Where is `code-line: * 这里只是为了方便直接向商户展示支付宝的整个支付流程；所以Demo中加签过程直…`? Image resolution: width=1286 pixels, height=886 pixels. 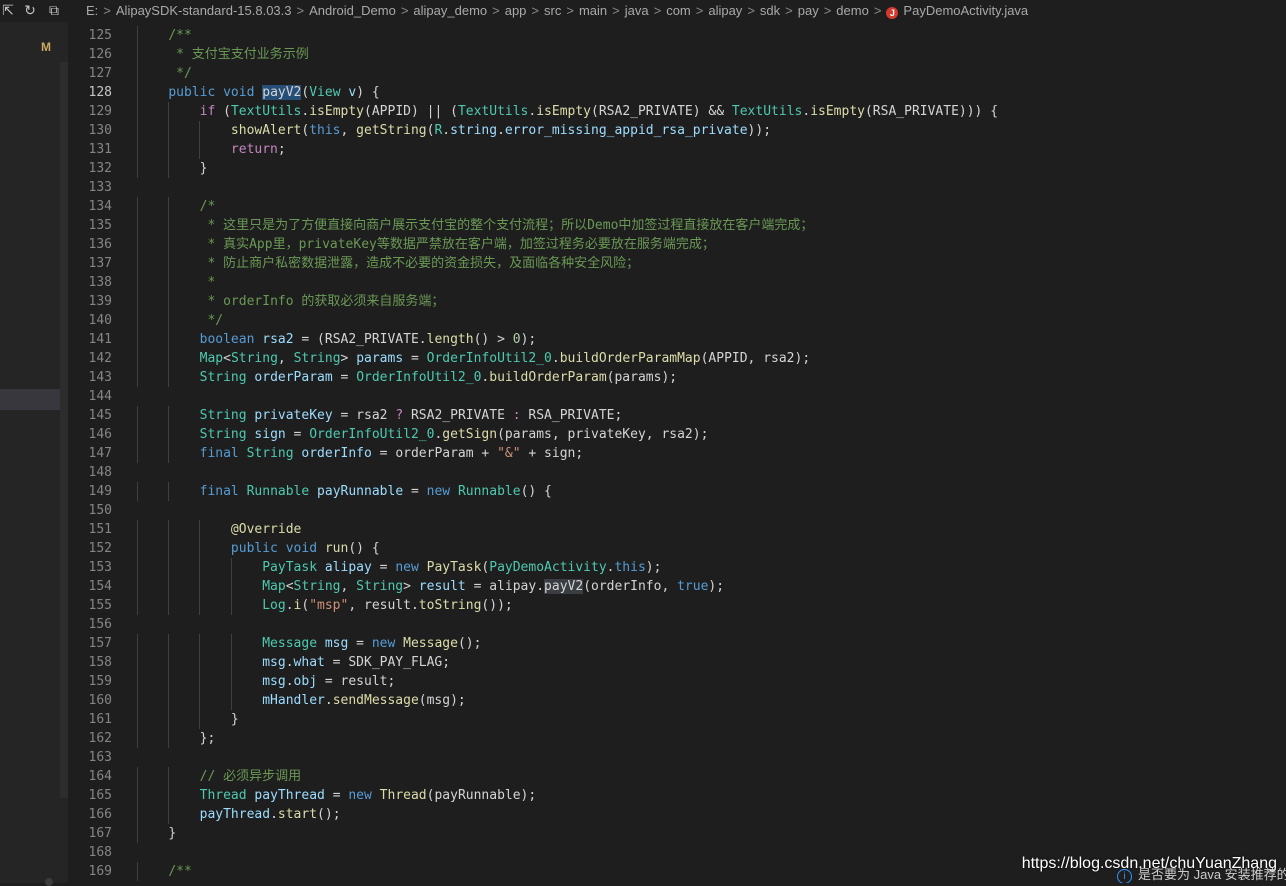
code-line: * 这里只是为了方便直接向商户展示支付宝的整个支付流程；所以Demo中加签过程直… is located at coordinates (711, 225).